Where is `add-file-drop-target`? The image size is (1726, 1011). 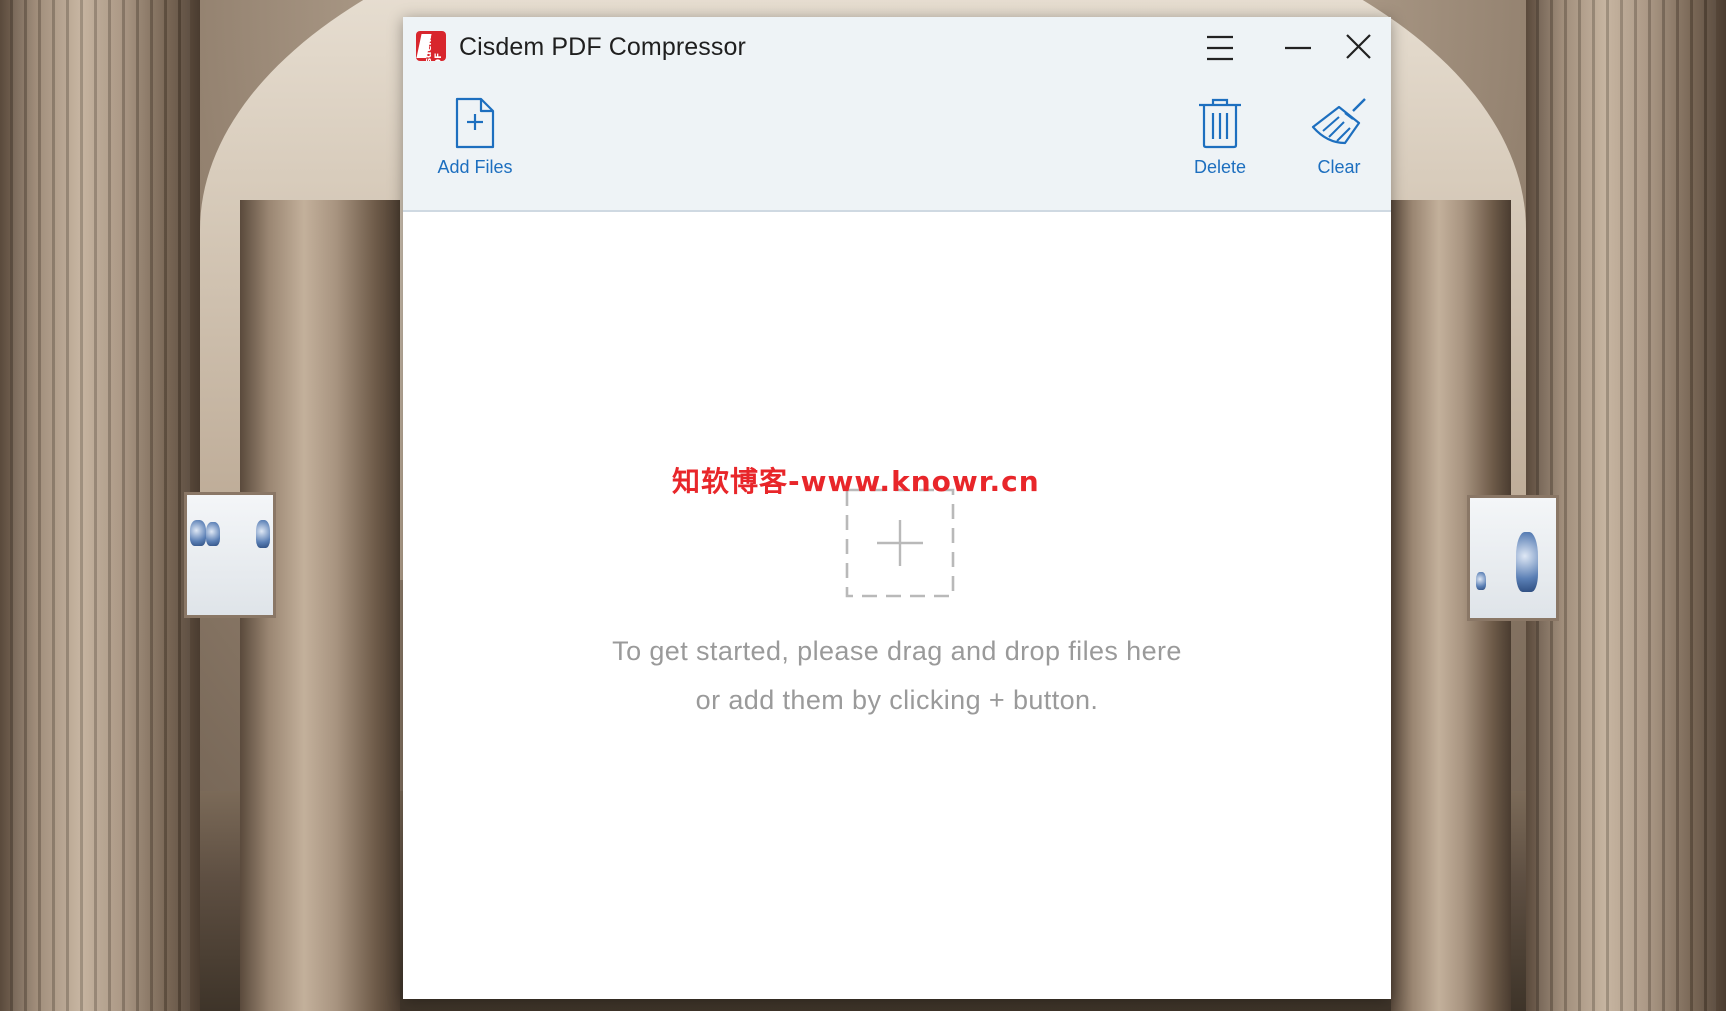
add-file-drop-target is located at coordinates (900, 543).